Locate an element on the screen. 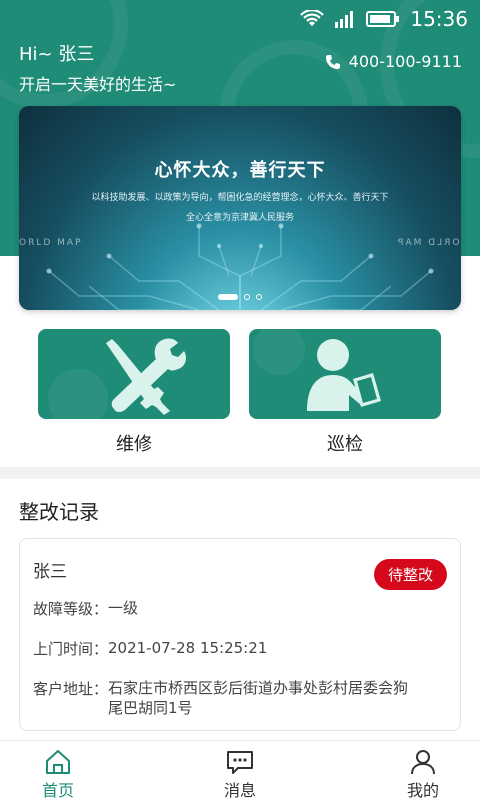  record-field-value: 2021-07-28 15:25:21 is located at coordinates (188, 648).